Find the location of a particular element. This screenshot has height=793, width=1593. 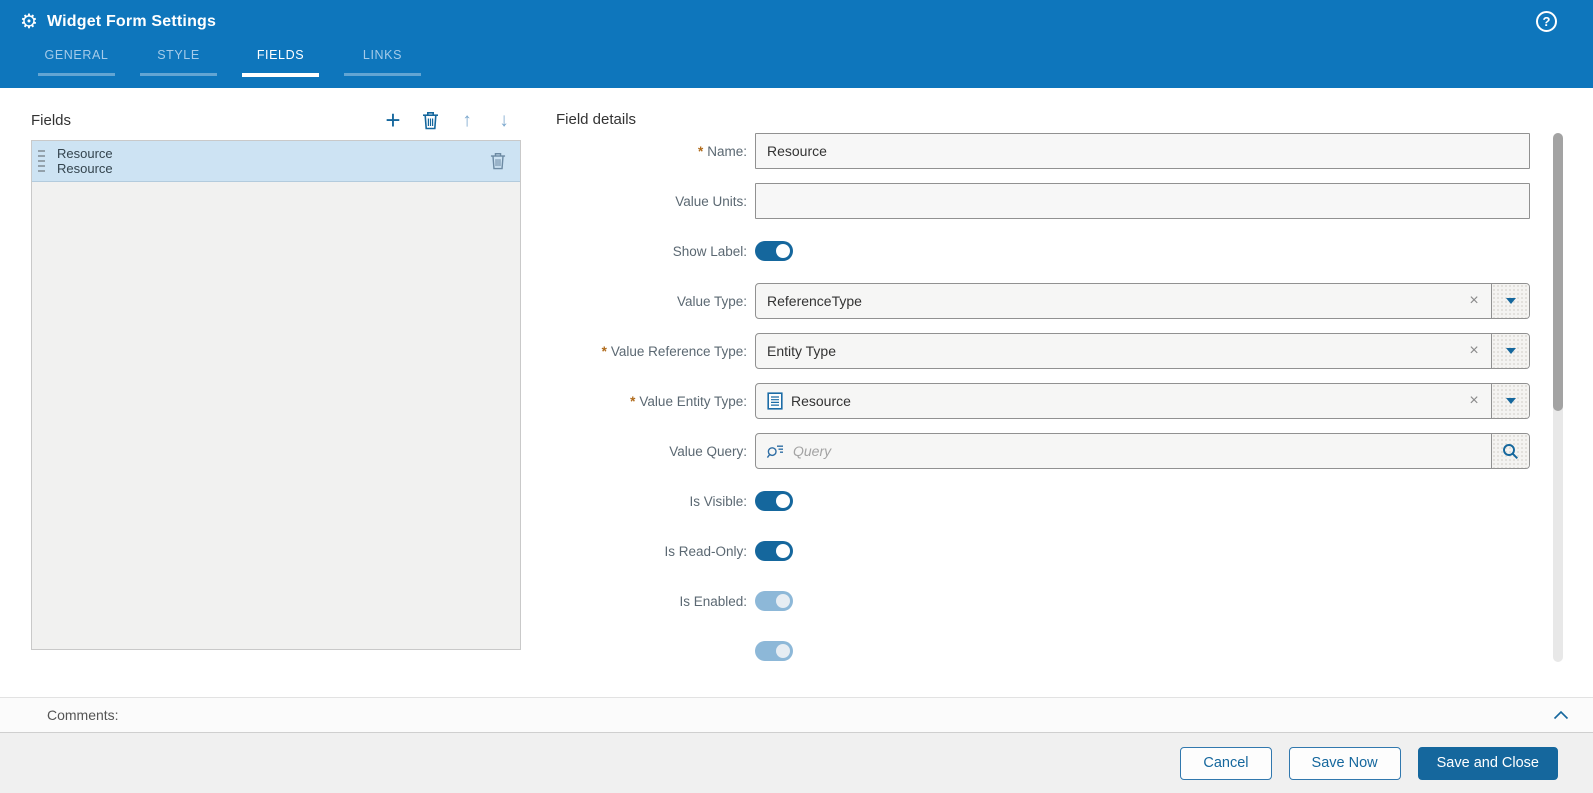

arrow-down-icon: ↓ is located at coordinates (504, 120).